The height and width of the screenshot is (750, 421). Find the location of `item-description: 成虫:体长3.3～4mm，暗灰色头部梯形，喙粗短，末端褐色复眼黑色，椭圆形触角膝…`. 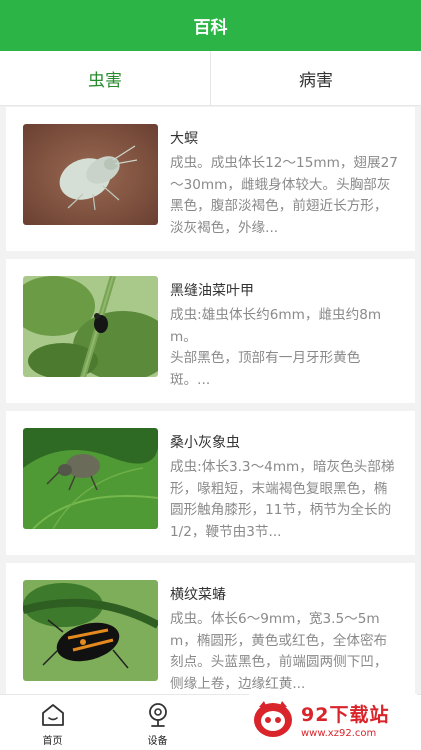

item-description: 成虫:体长3.3～4mm，暗灰色头部梯形，喙粗短，末端褐色复眼黑色，椭圆形触角膝… is located at coordinates (282, 499).